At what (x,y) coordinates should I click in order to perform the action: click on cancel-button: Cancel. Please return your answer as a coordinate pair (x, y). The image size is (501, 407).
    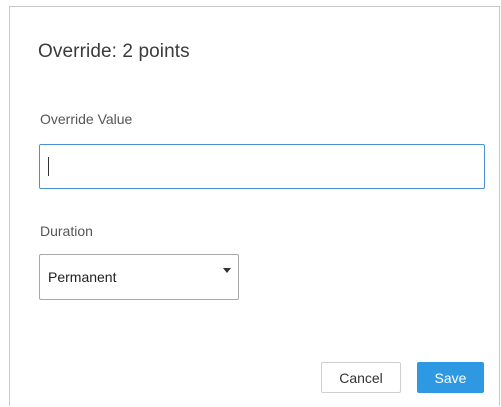
    Looking at the image, I should click on (361, 377).